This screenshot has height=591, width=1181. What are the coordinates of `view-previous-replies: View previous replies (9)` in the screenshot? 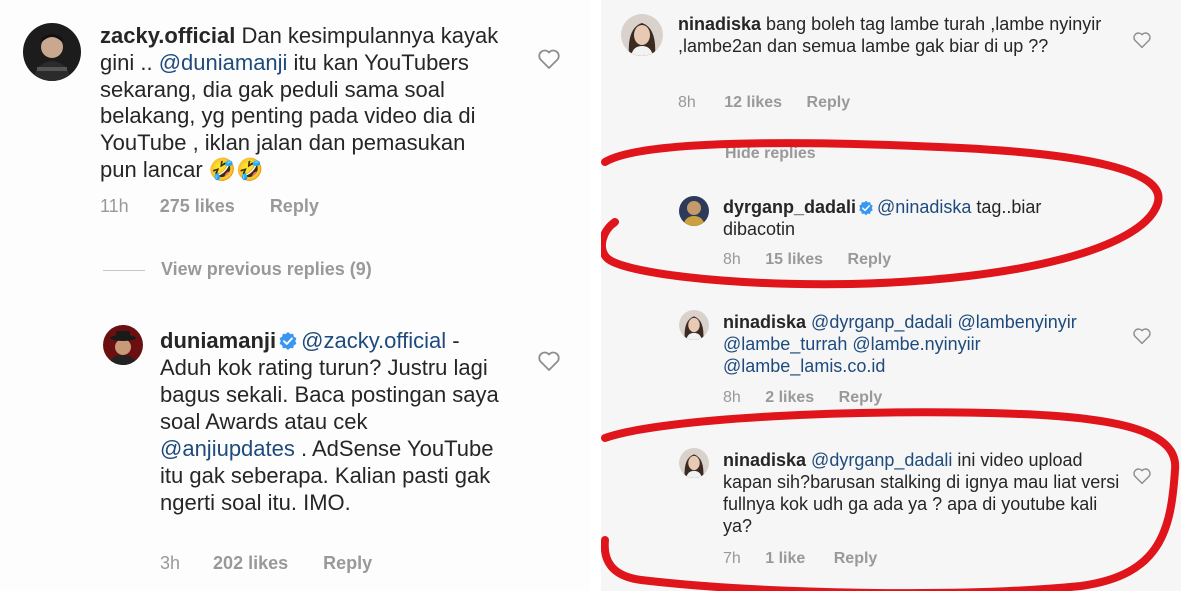 It's located at (237, 269).